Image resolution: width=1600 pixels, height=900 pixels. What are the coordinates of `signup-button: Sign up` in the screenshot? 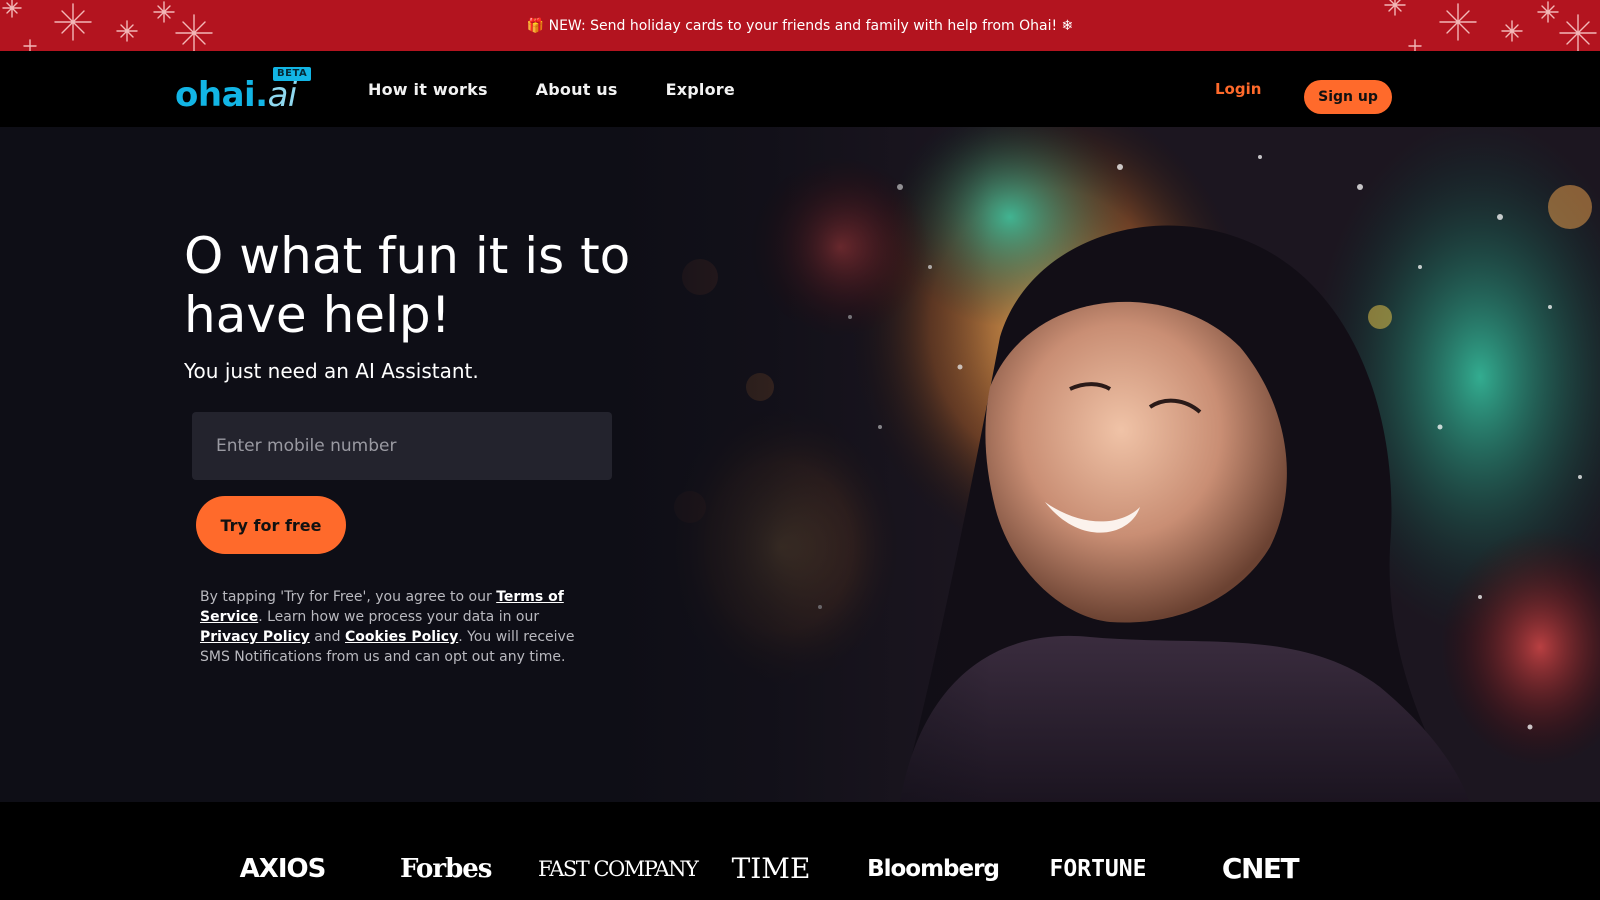 It's located at (1348, 97).